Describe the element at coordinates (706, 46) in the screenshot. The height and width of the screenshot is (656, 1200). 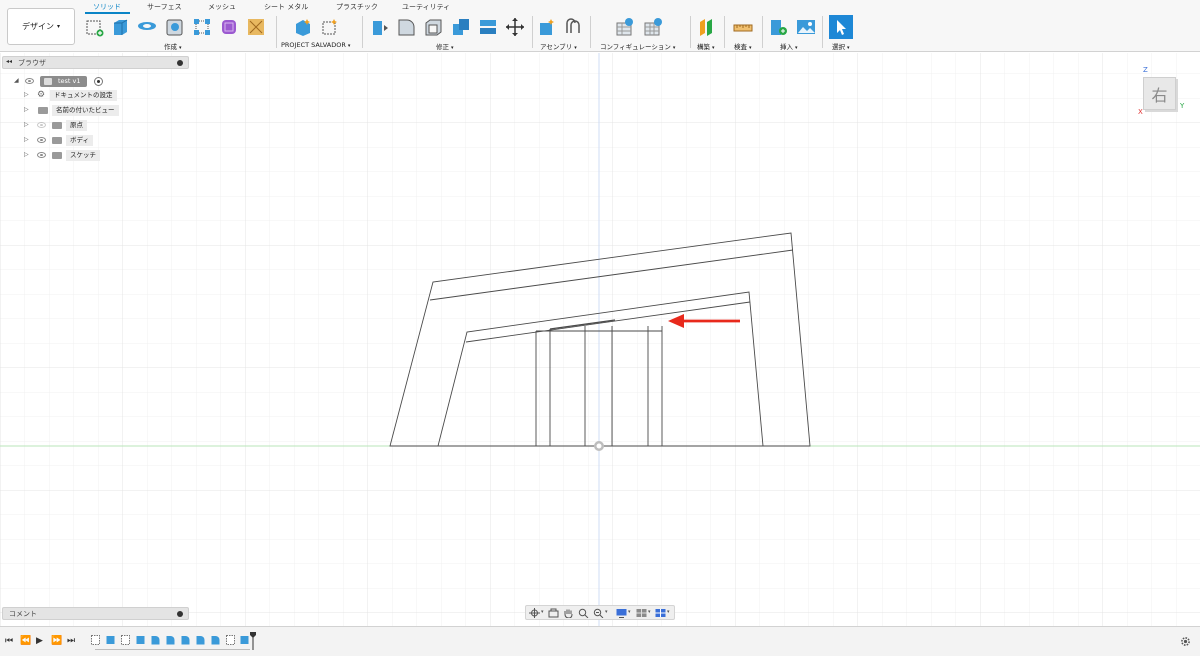
I see `construct-menu: 構築 ▾` at that location.